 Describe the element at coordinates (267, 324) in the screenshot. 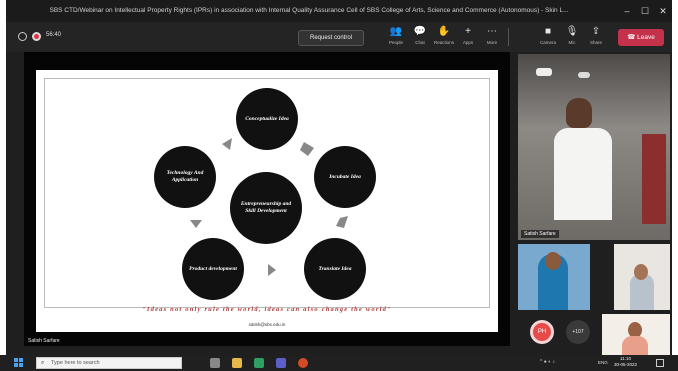

I see `slide-email: satish@sbs.edu.in` at that location.